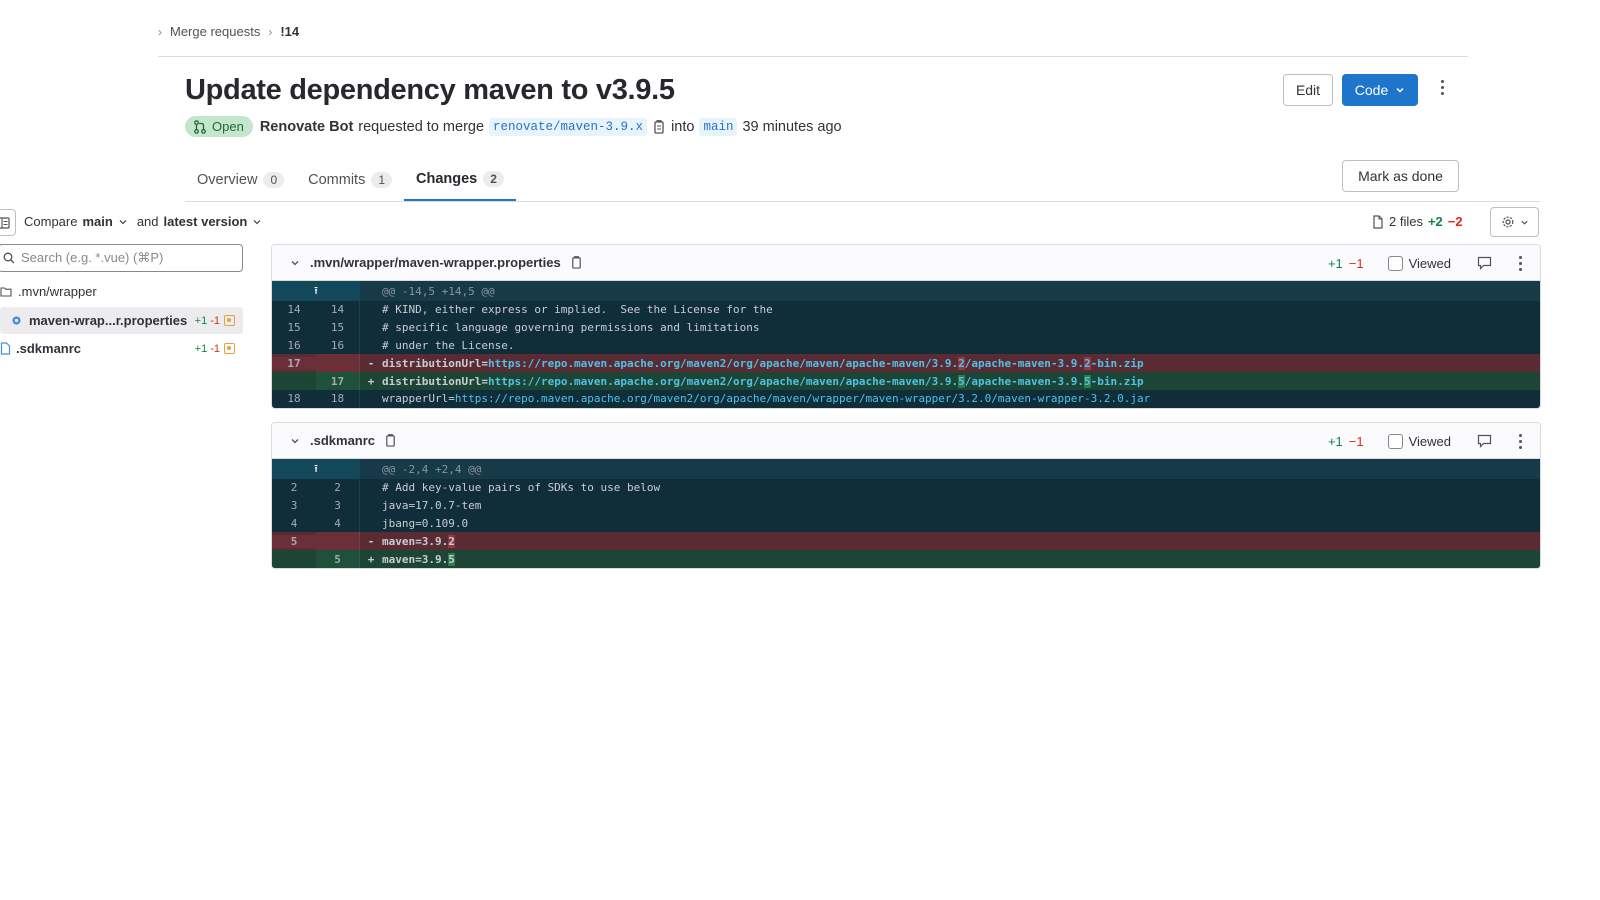  Describe the element at coordinates (97, 221) in the screenshot. I see `compare-base-dropdown: main` at that location.